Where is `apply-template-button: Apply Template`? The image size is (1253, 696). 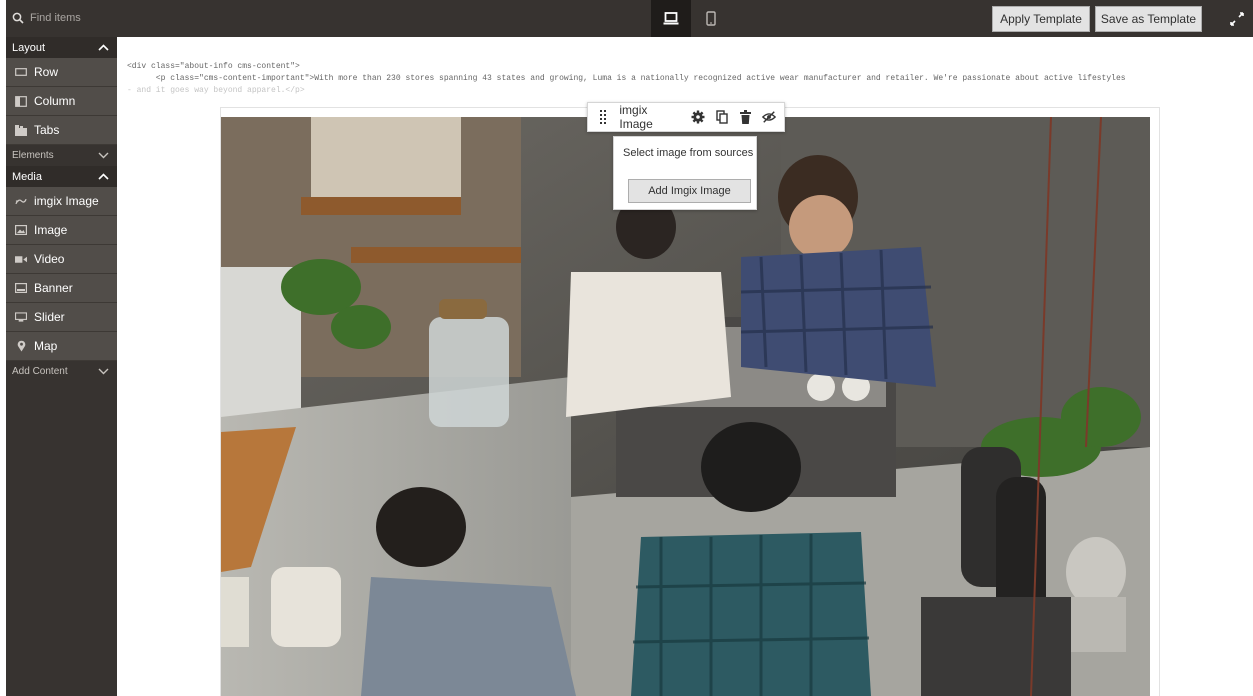 apply-template-button: Apply Template is located at coordinates (1041, 19).